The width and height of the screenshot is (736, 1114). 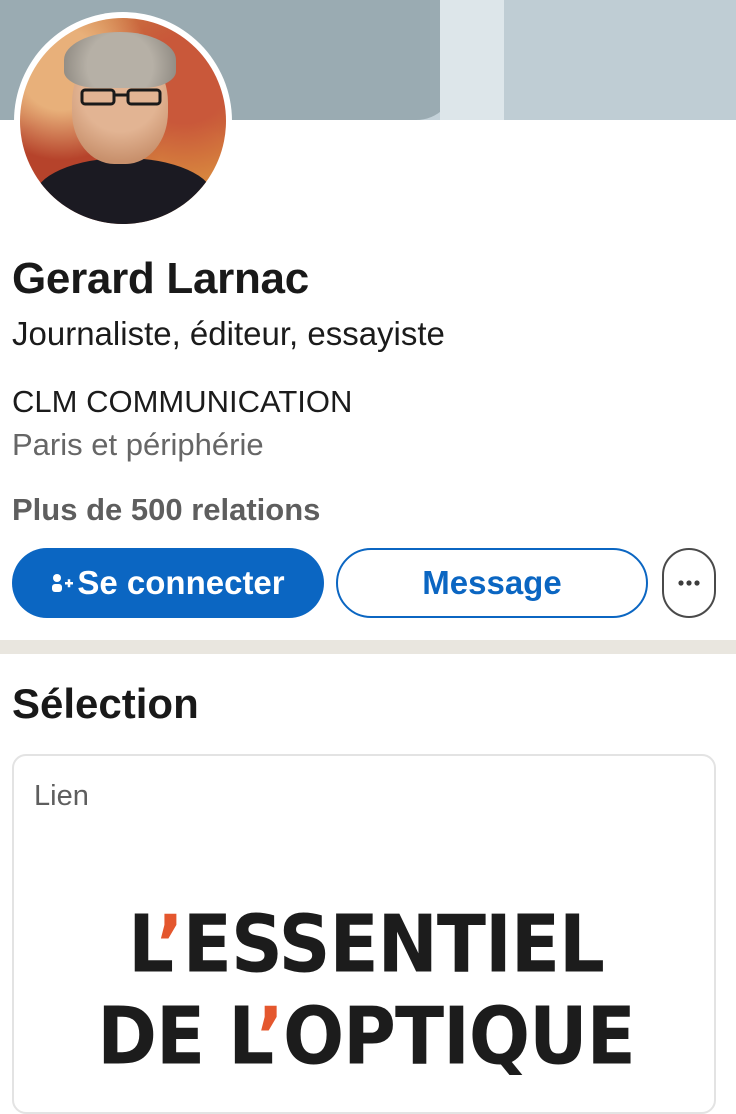 I want to click on ellipsis-icon, so click(x=689, y=583).